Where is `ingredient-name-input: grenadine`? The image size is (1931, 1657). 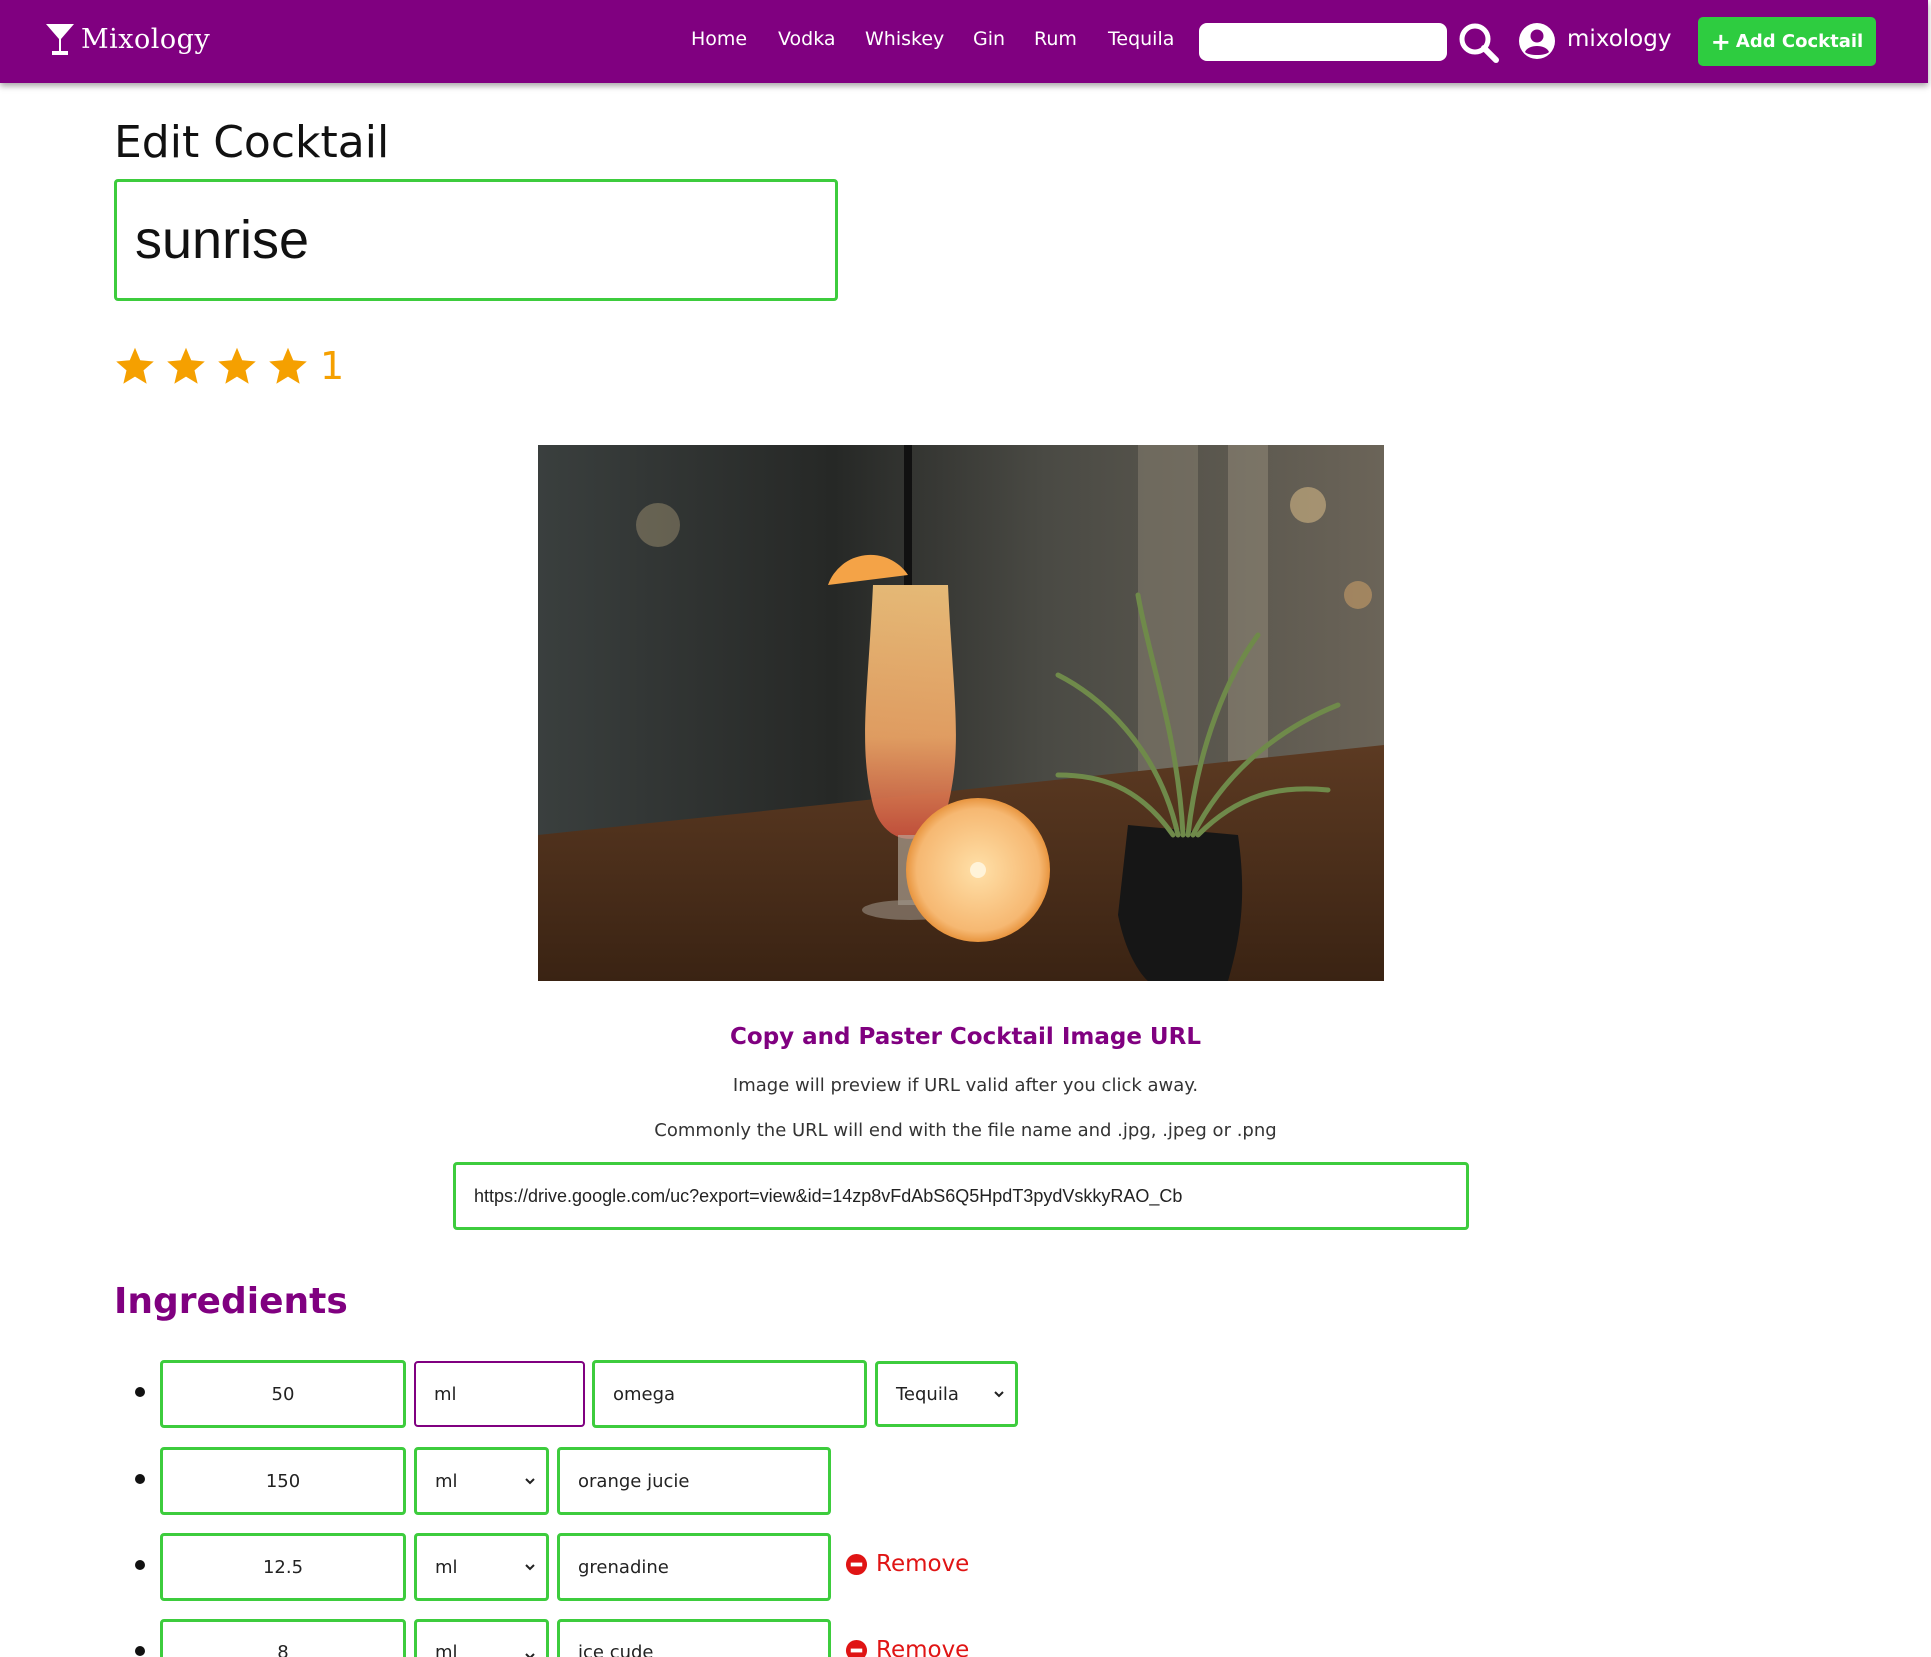
ingredient-name-input: grenadine is located at coordinates (694, 1567).